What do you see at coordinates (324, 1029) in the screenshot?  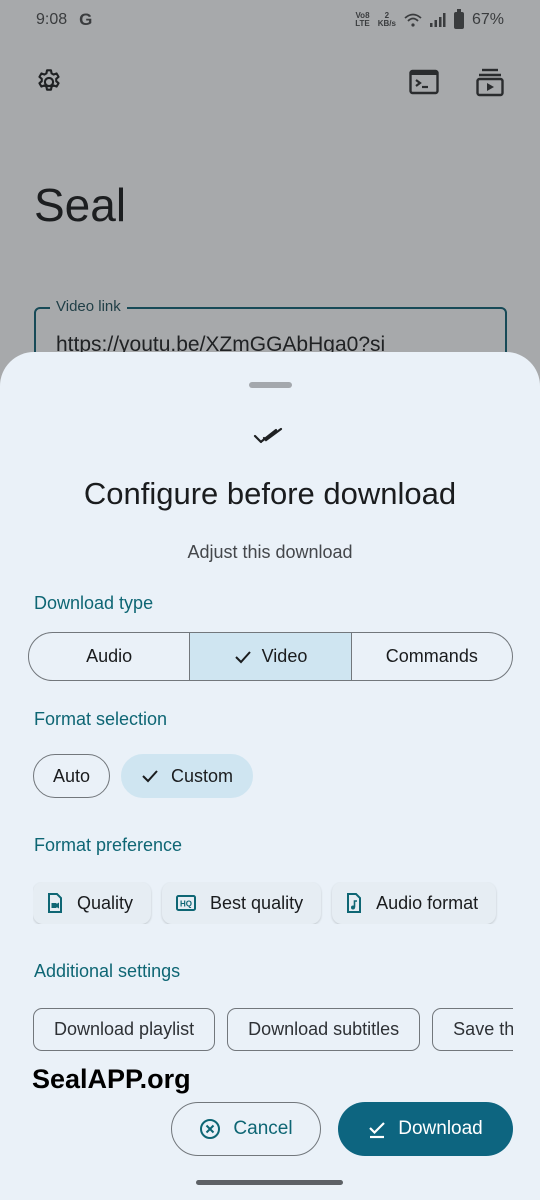 I see `download-subtitles-chip: Download subtitles` at bounding box center [324, 1029].